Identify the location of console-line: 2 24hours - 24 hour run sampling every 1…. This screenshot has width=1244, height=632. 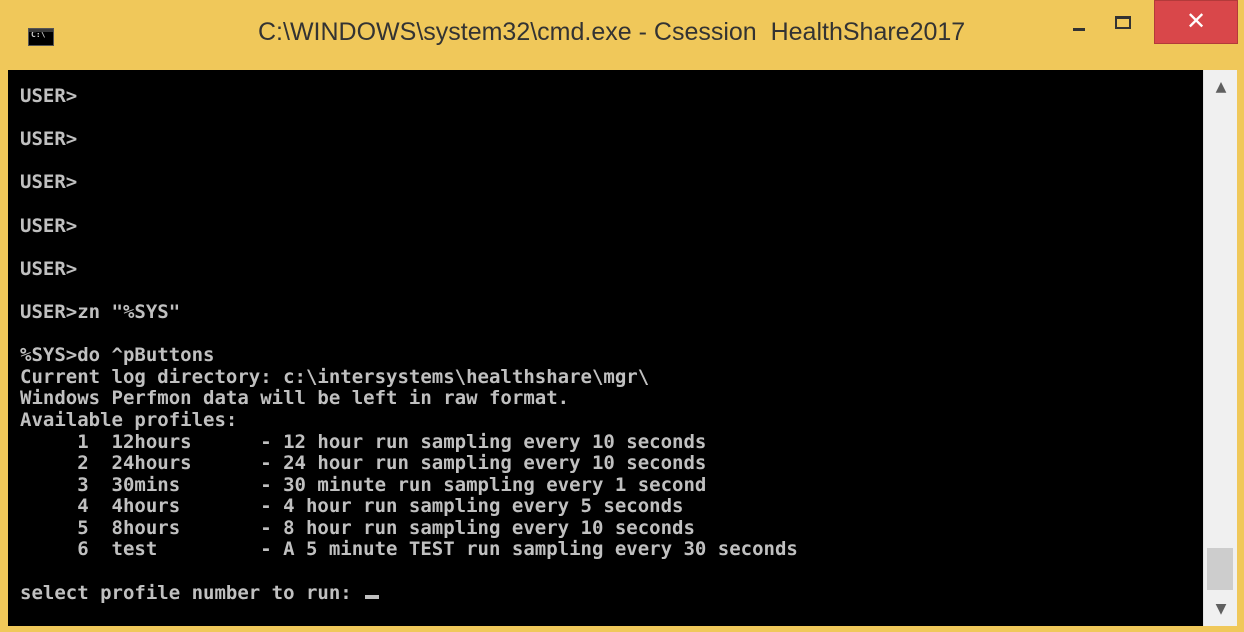
(363, 463).